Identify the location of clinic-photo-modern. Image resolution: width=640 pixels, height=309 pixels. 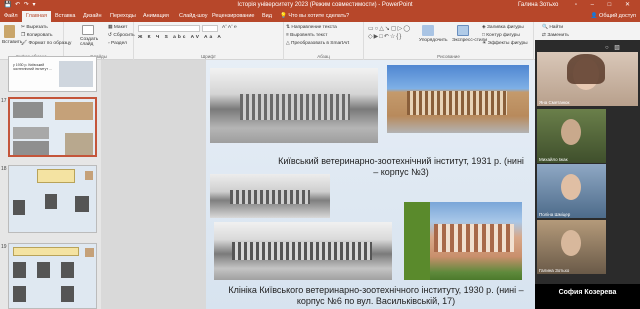
(463, 241).